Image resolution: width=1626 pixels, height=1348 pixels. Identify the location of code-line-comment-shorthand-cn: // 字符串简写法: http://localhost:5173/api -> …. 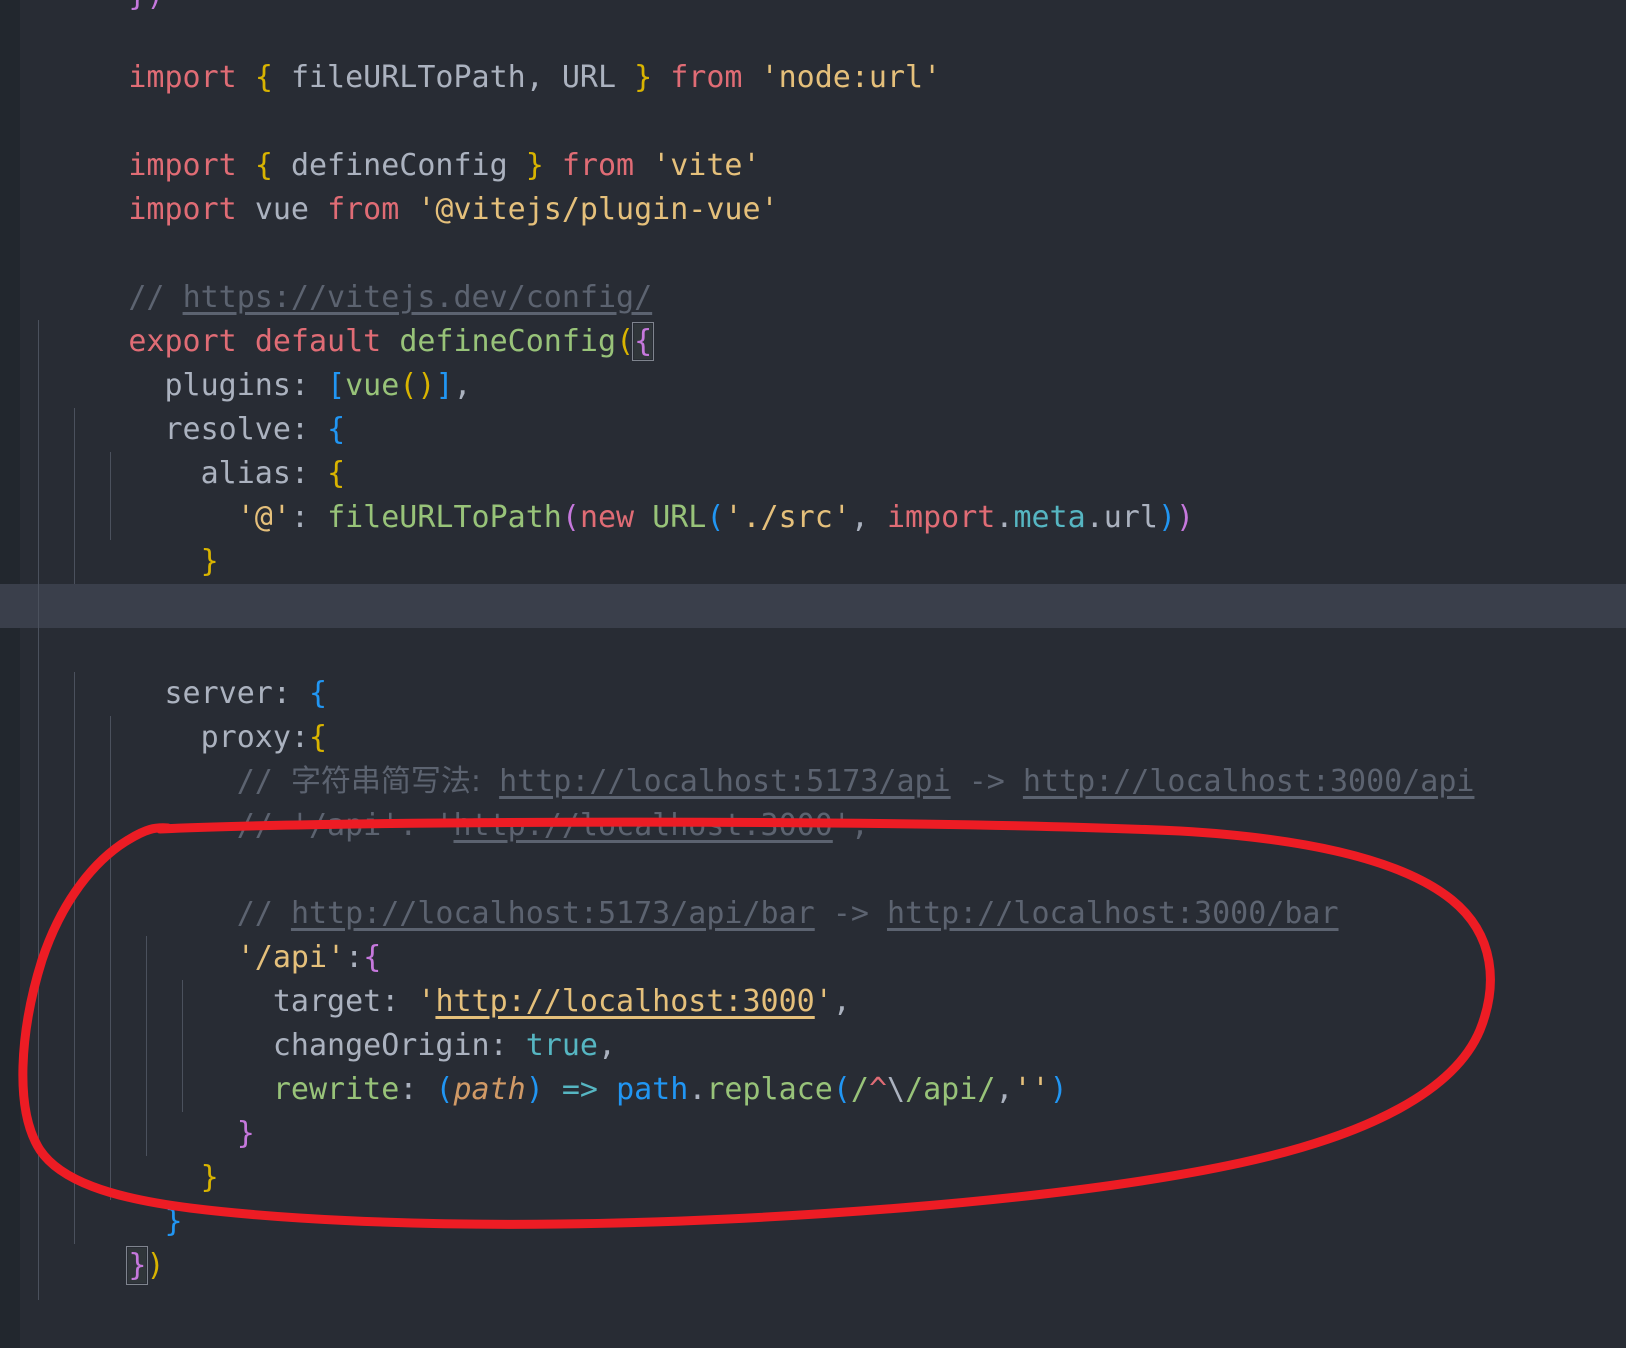
(813, 757).